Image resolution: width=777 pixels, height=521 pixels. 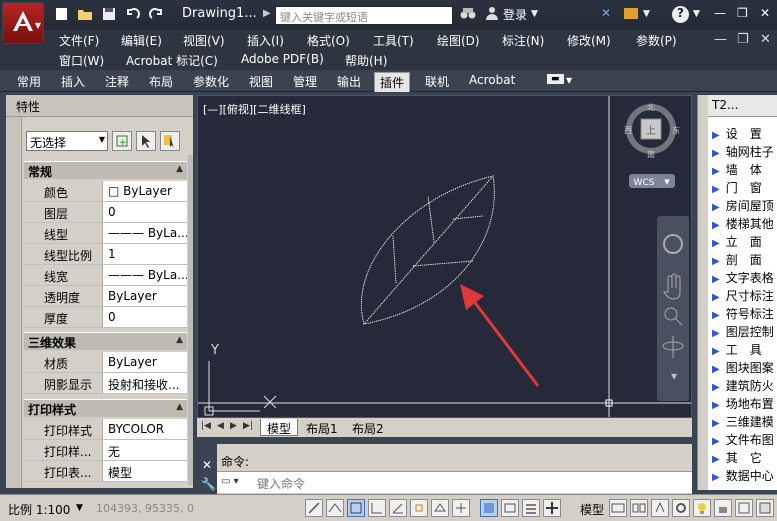 I want to click on compass-east-label: 东, so click(x=676, y=130).